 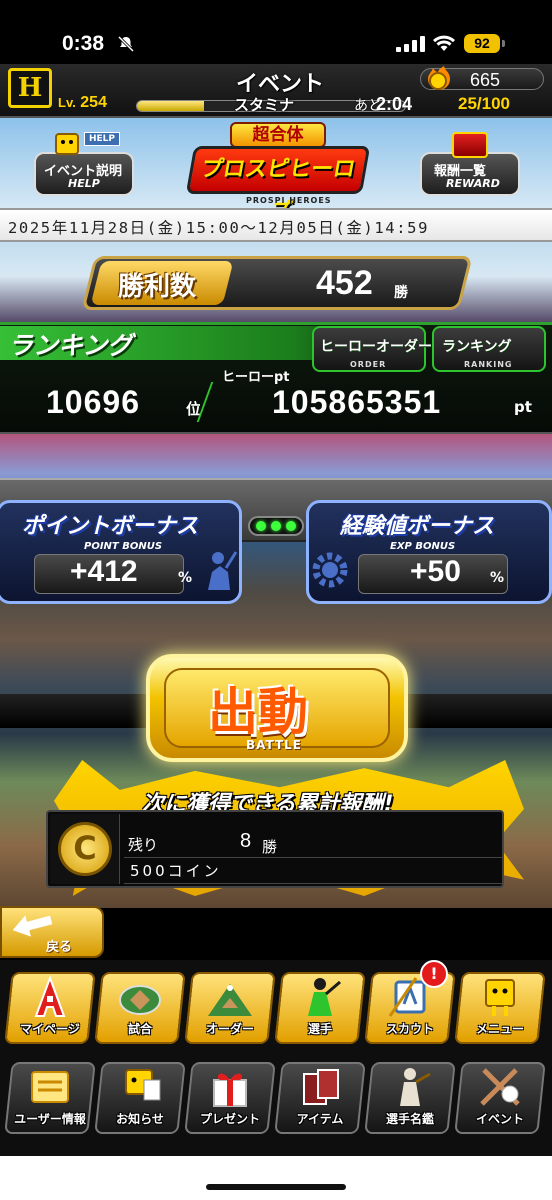 I want to click on reward-row-remaining, so click(x=314, y=845).